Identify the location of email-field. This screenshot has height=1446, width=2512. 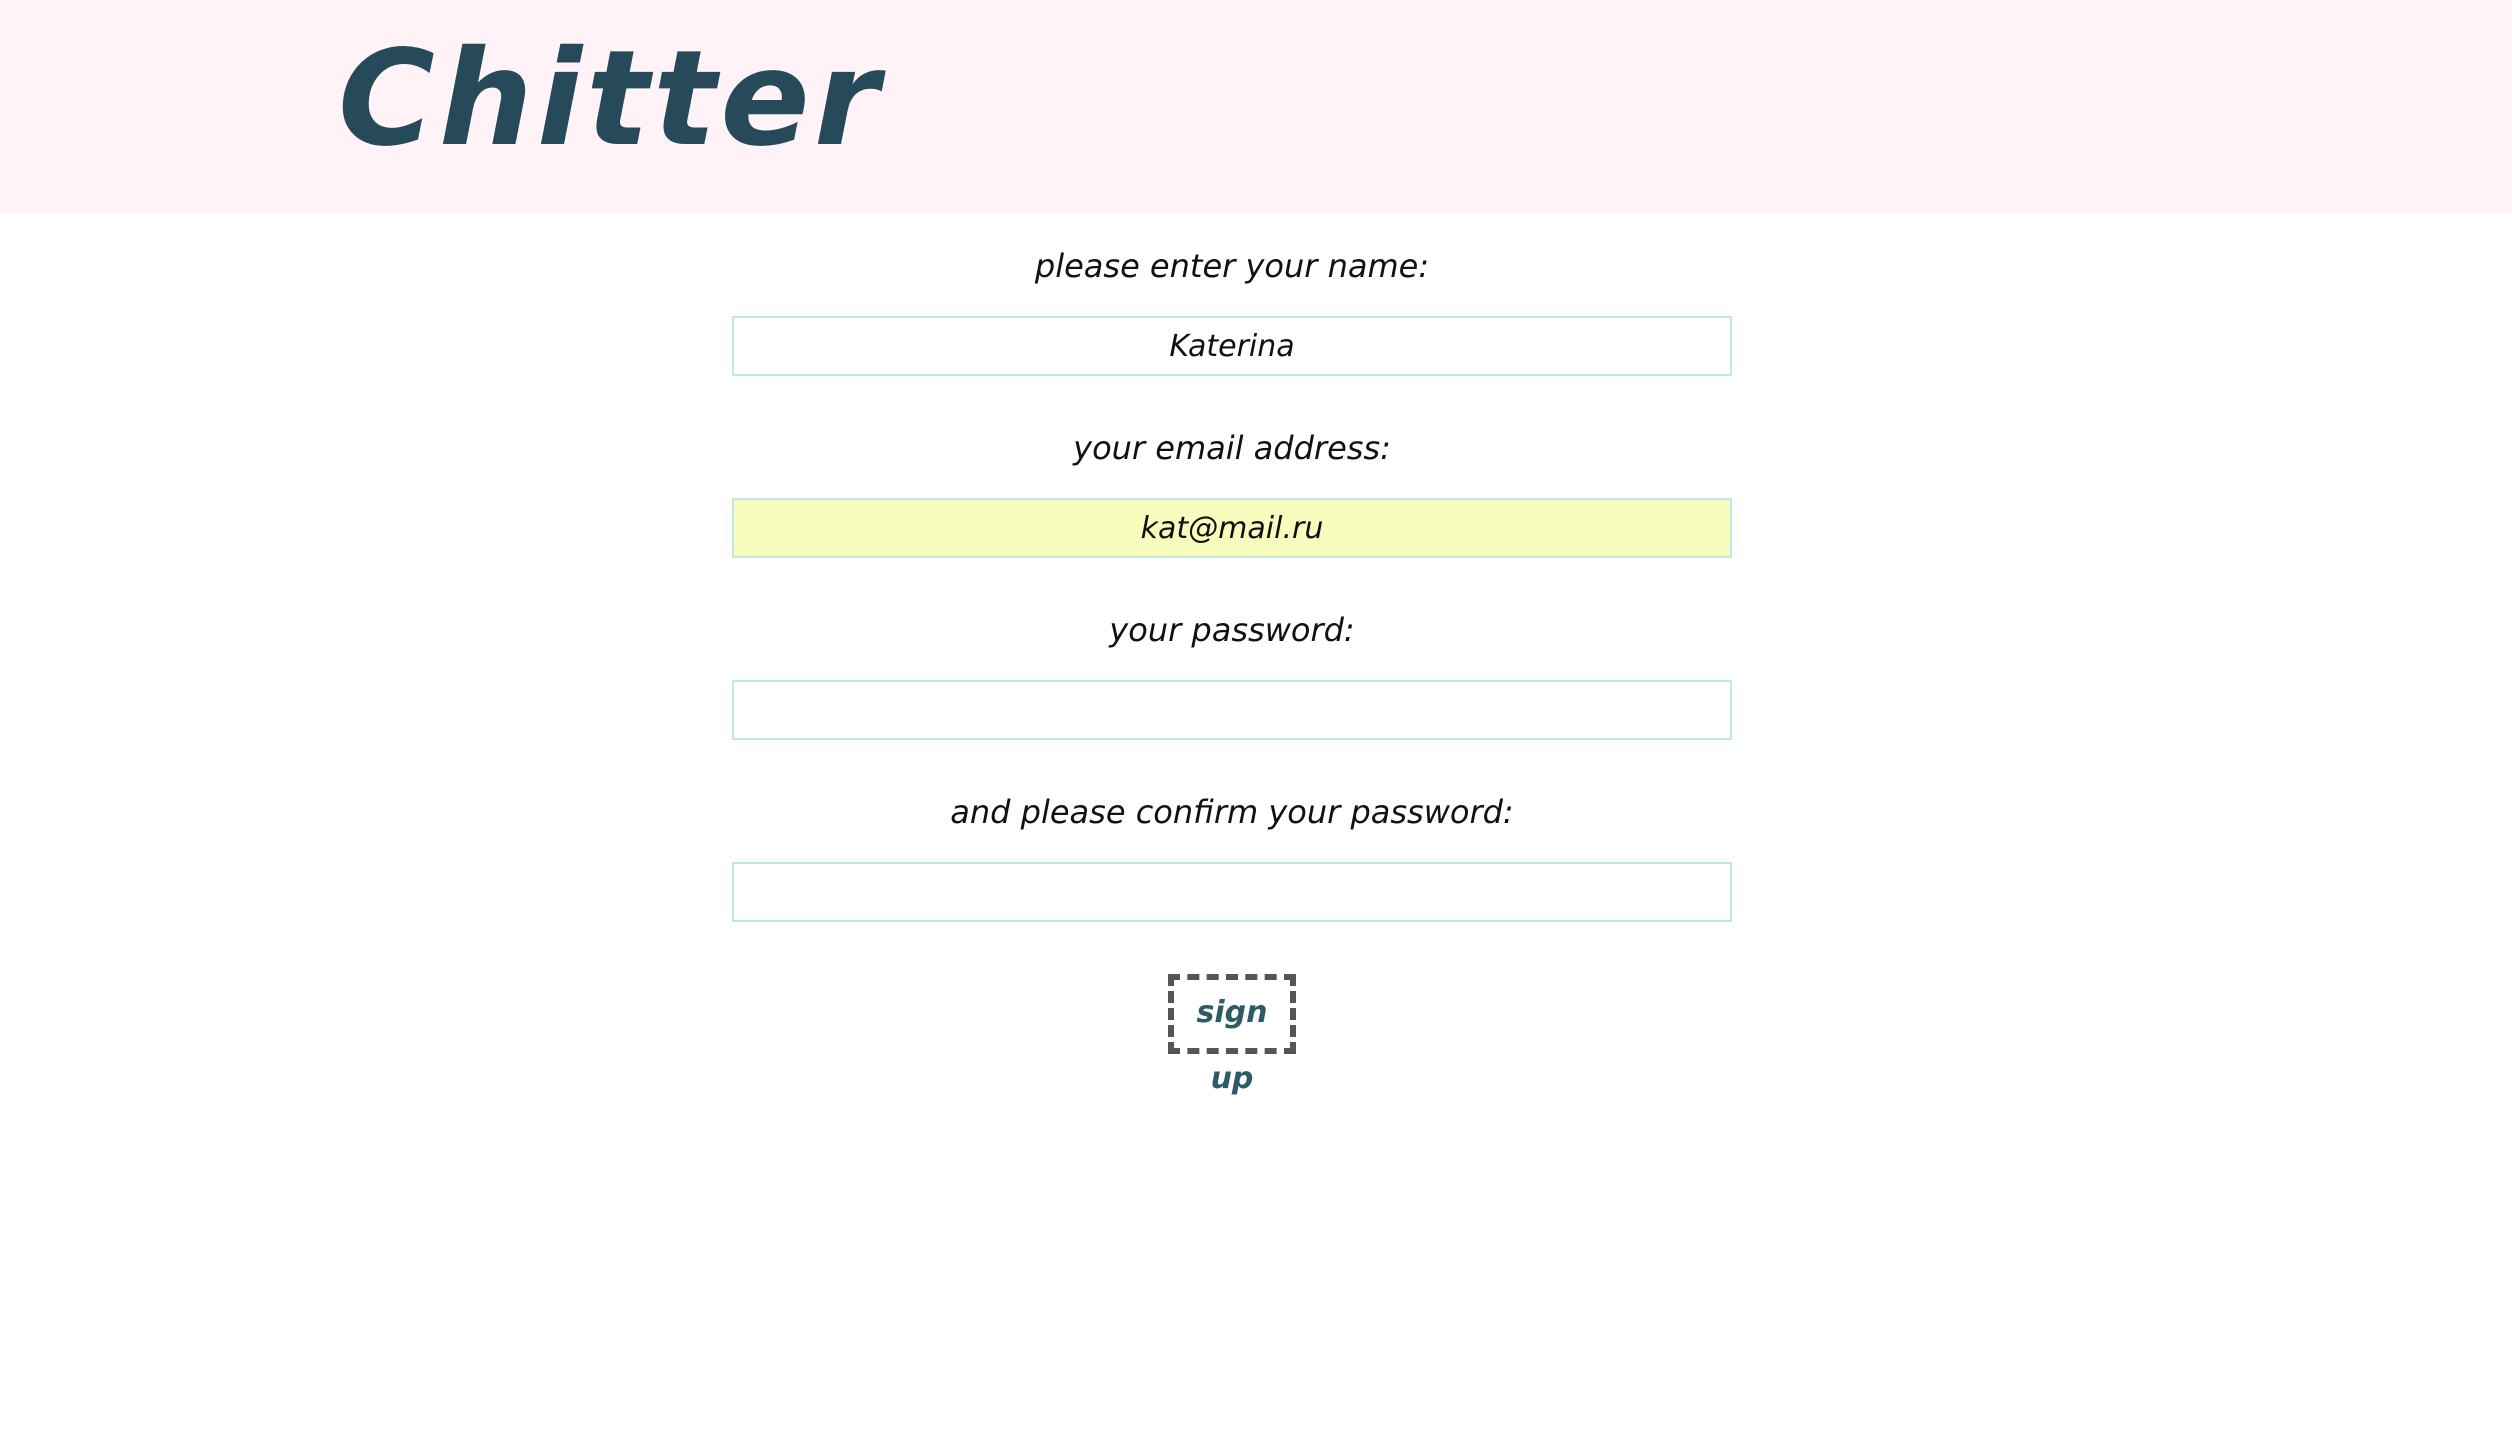
(1232, 528).